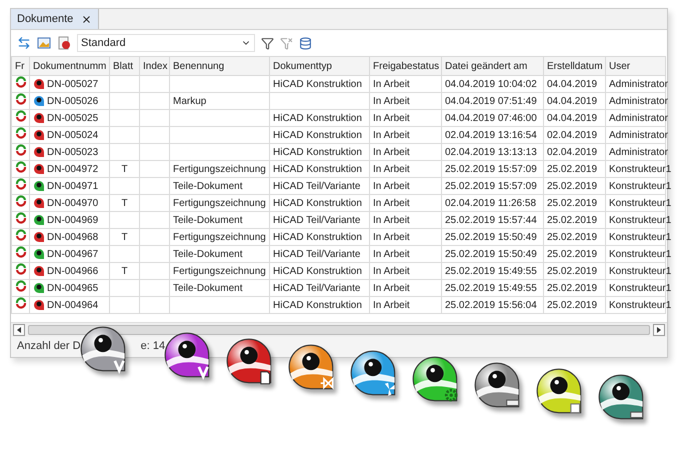 The width and height of the screenshot is (680, 453). Describe the element at coordinates (72, 254) in the screenshot. I see `document-number: DN-004967` at that location.